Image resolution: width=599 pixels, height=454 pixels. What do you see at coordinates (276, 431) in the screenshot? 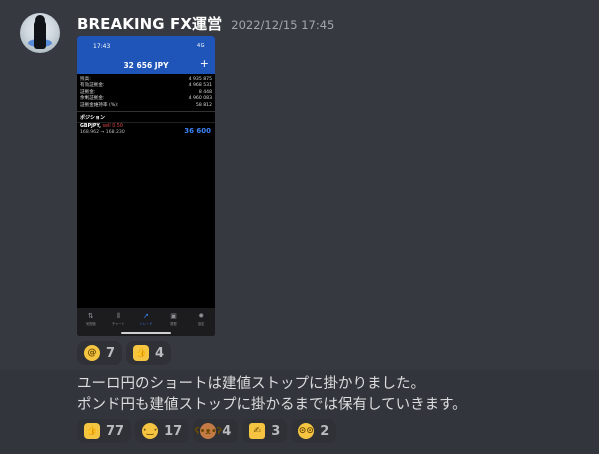
I see `reaction-count: 3` at bounding box center [276, 431].